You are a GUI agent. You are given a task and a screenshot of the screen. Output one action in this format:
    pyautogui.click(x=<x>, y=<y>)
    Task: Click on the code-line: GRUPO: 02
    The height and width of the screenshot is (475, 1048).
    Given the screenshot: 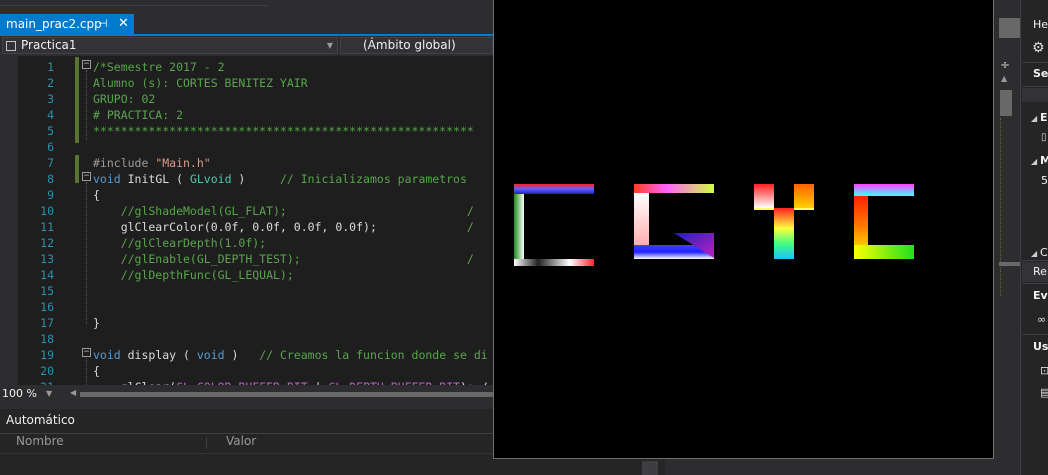 What is the action you would take?
    pyautogui.click(x=124, y=99)
    